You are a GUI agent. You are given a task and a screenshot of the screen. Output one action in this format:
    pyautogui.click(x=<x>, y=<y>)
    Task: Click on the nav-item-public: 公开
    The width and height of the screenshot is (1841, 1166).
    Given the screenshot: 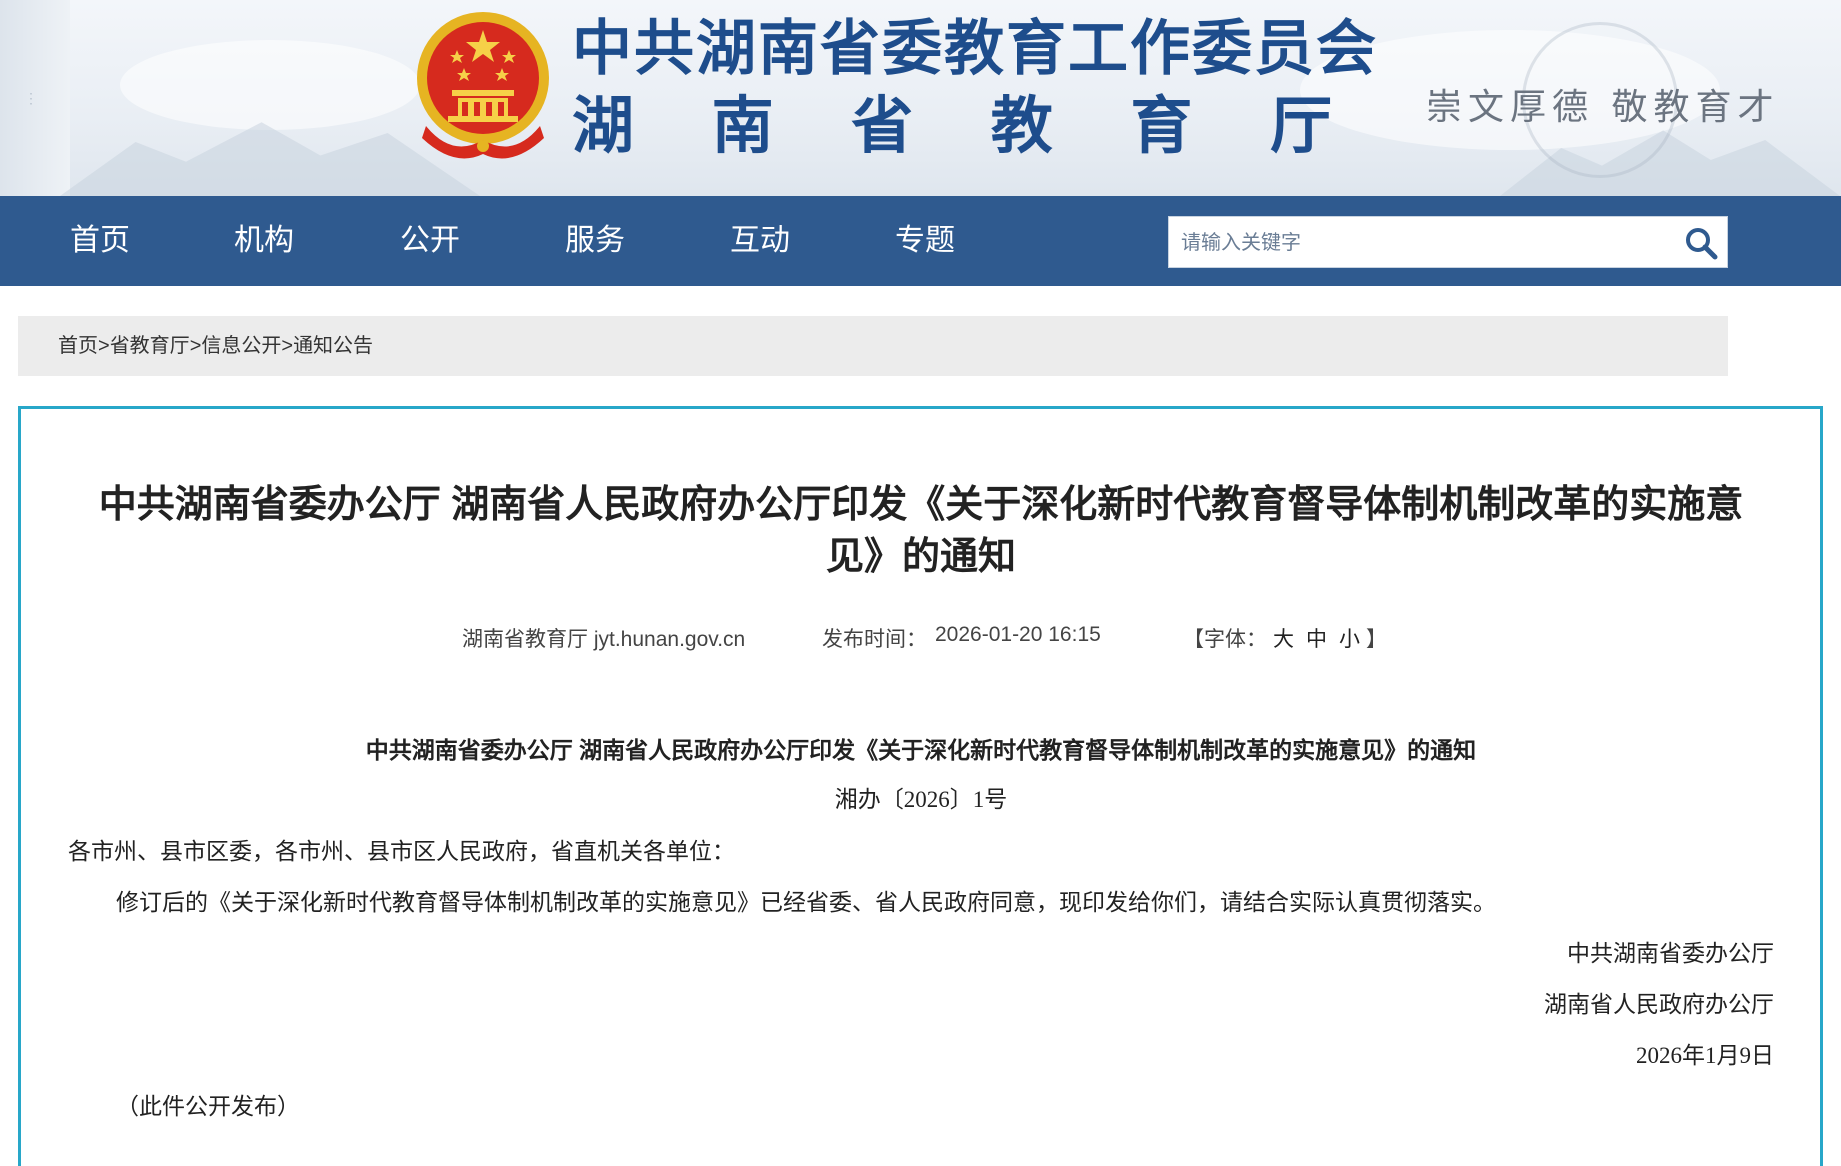 What is the action you would take?
    pyautogui.click(x=430, y=241)
    